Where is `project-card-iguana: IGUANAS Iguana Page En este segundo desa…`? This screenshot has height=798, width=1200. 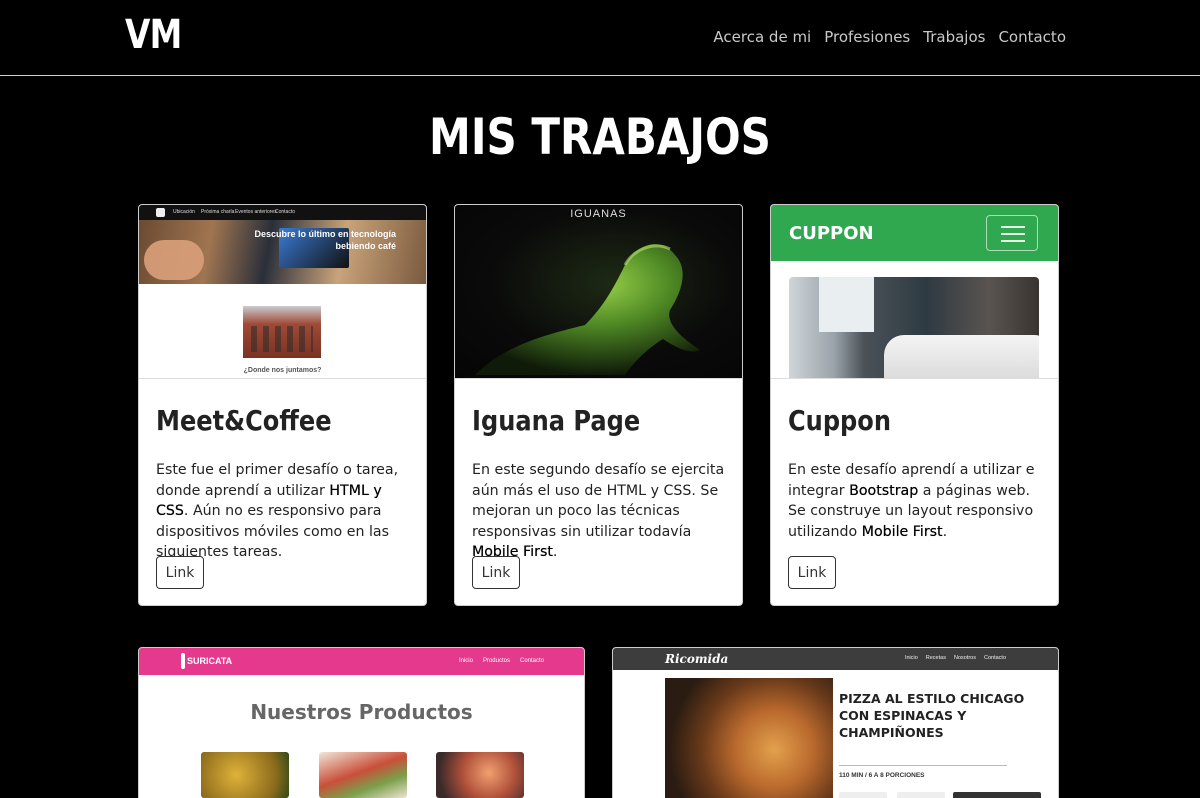 project-card-iguana: IGUANAS Iguana Page En este segundo desa… is located at coordinates (598, 405).